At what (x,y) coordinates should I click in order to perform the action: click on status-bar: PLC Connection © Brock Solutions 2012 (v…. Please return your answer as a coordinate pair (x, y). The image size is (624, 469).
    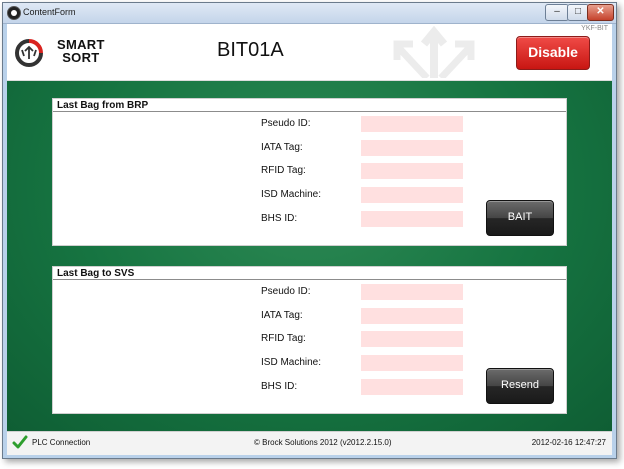
    Looking at the image, I should click on (309, 443).